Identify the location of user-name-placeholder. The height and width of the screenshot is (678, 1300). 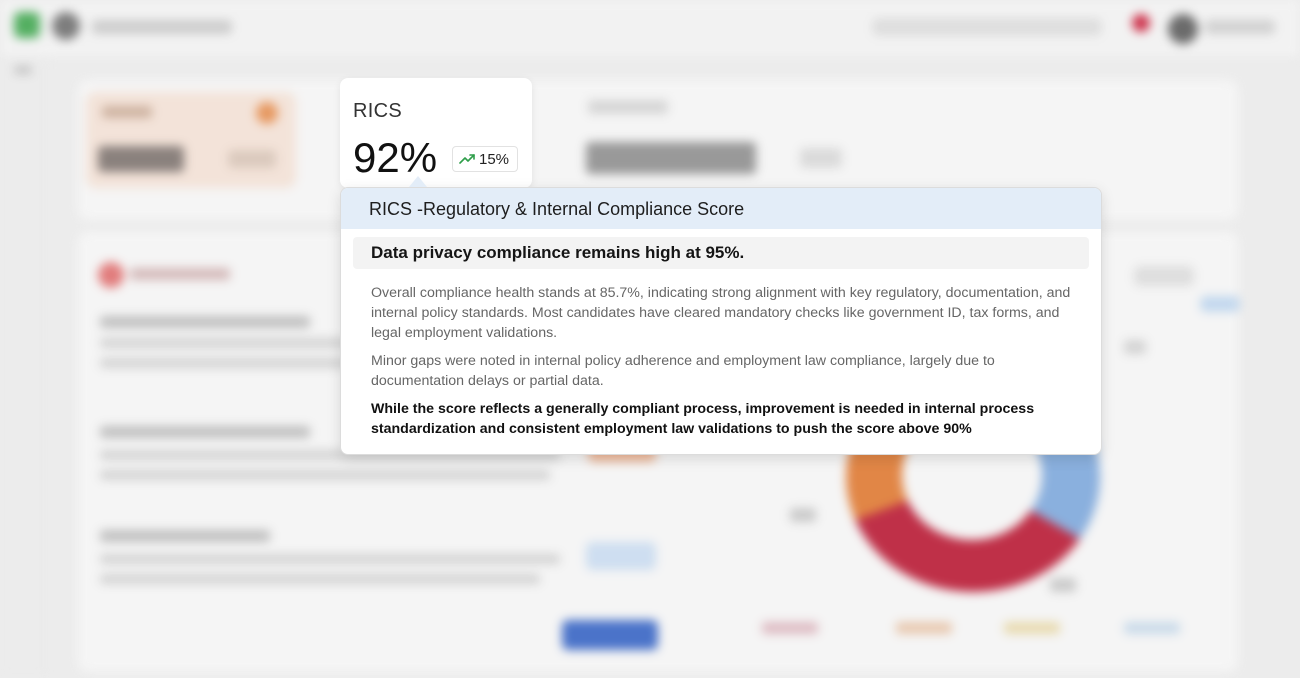
(1240, 27).